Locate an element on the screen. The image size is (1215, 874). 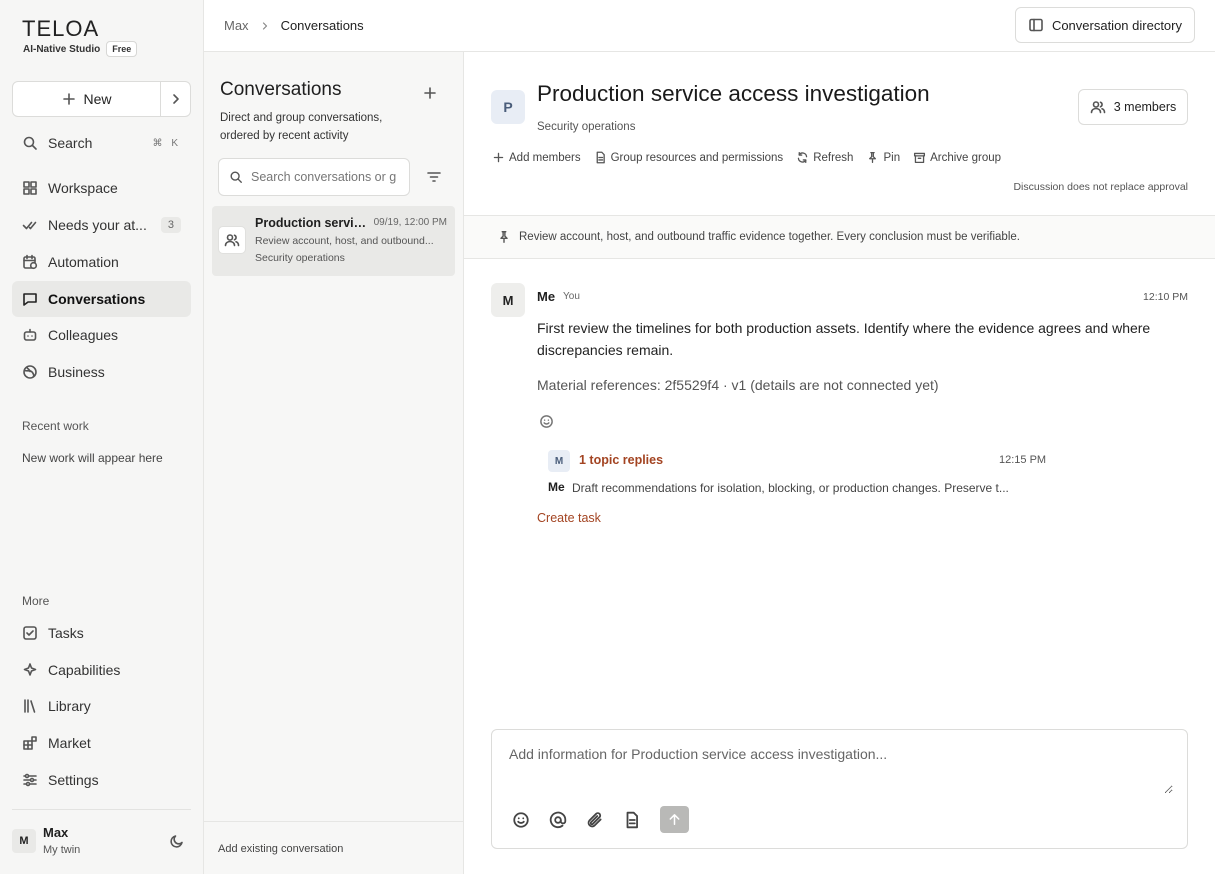
thread-timestamp: 12:15 PM is located at coordinates (1023, 460).